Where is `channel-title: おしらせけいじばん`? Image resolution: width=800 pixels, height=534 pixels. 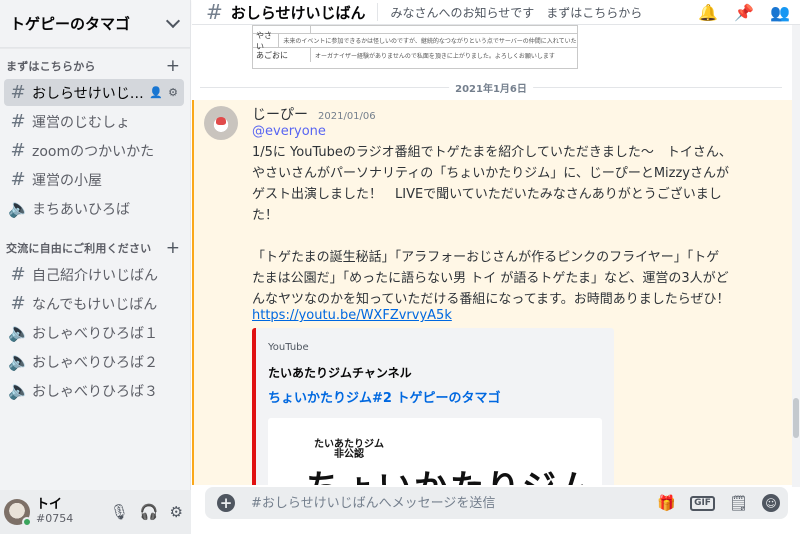
channel-title: おしらせけいじばん is located at coordinates (298, 12).